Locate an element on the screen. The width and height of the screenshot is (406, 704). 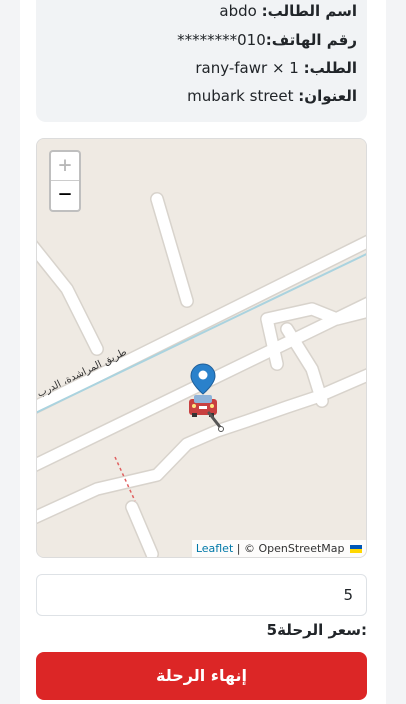
student-name-row: اسم الطالب: abdo is located at coordinates (288, 11).